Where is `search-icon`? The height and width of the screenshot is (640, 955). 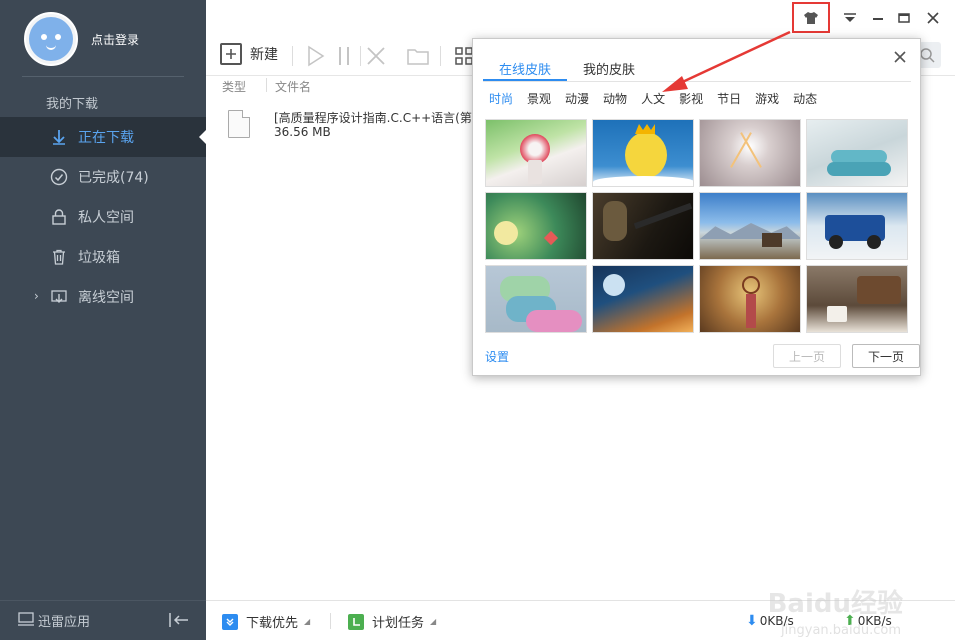
search-icon is located at coordinates (927, 57).